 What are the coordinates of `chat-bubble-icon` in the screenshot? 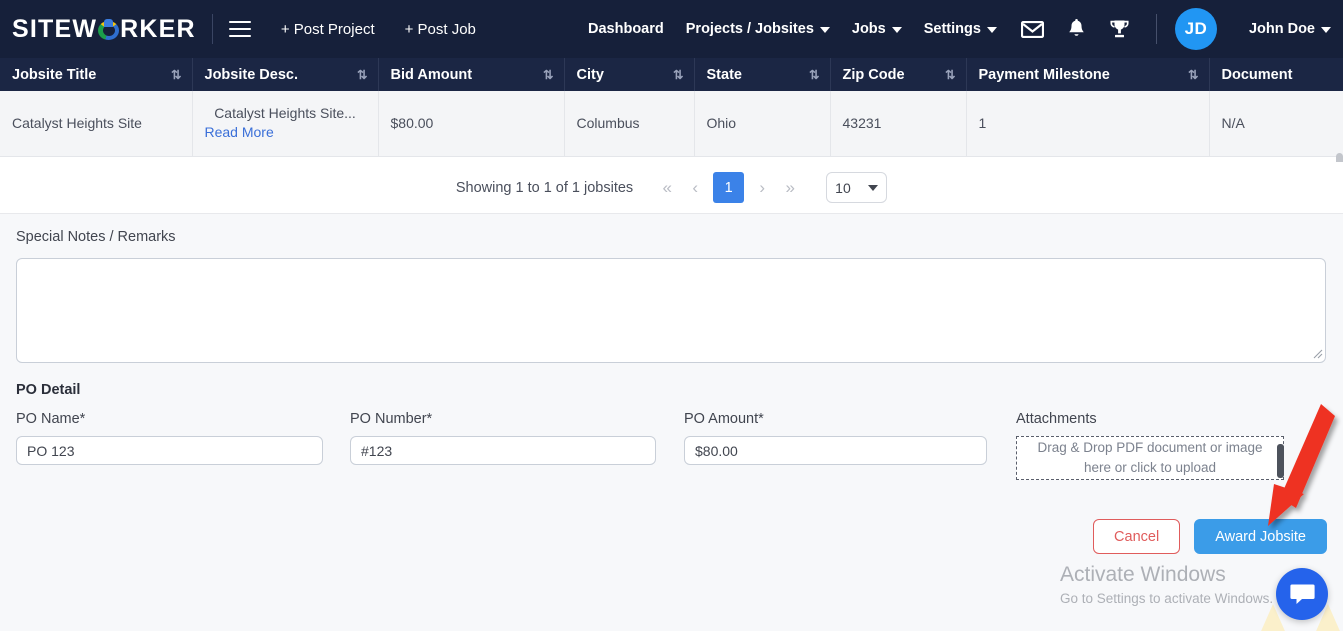 It's located at (1302, 594).